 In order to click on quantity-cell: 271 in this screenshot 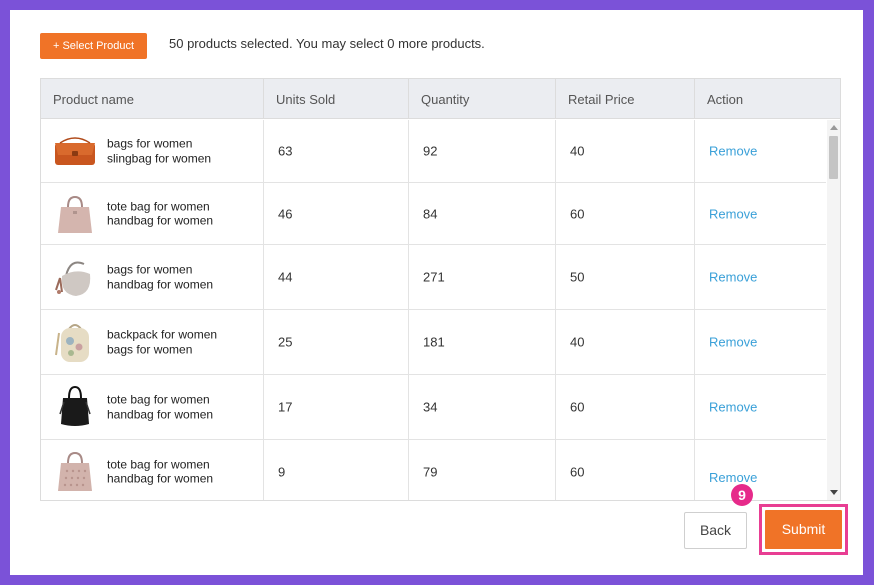, I will do `click(482, 277)`.